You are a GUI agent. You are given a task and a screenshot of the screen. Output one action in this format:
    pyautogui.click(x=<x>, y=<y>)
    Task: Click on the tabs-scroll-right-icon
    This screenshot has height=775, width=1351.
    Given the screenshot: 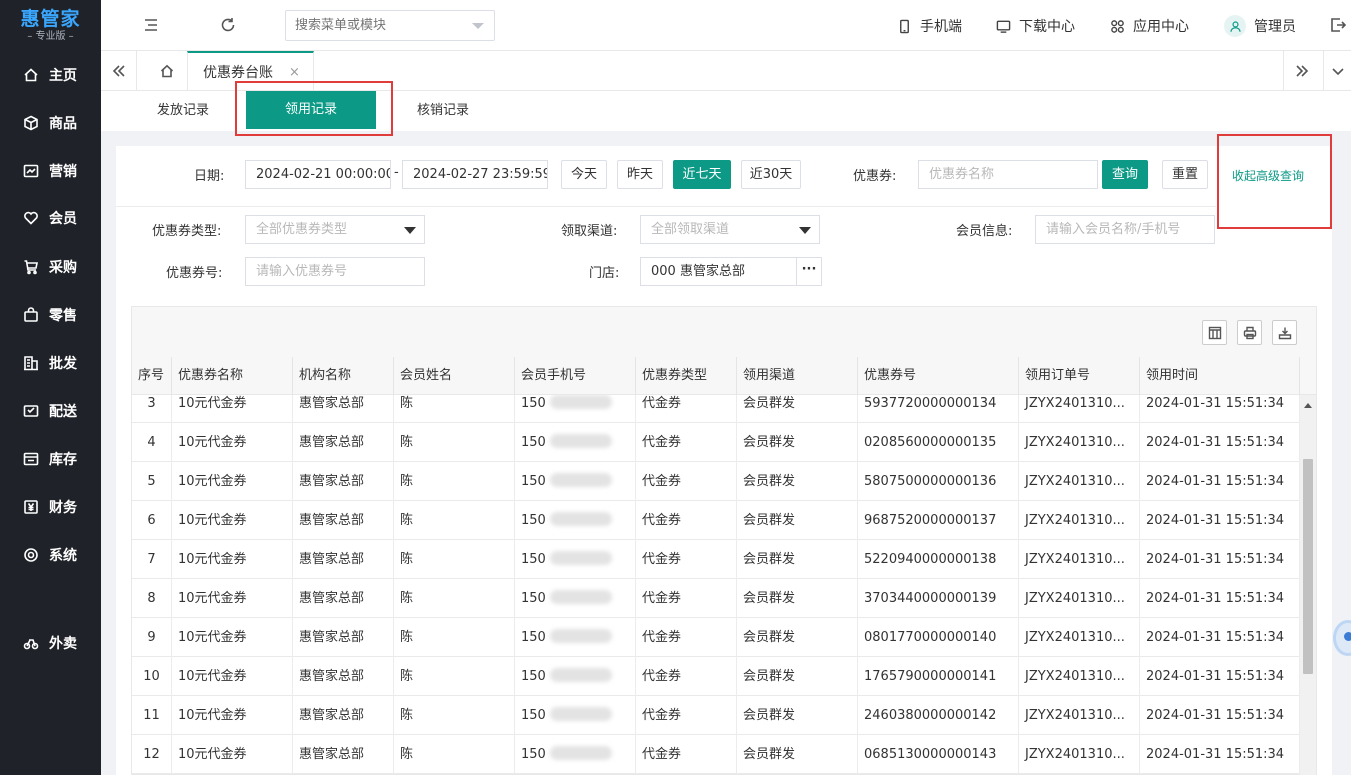 What is the action you would take?
    pyautogui.click(x=1301, y=71)
    